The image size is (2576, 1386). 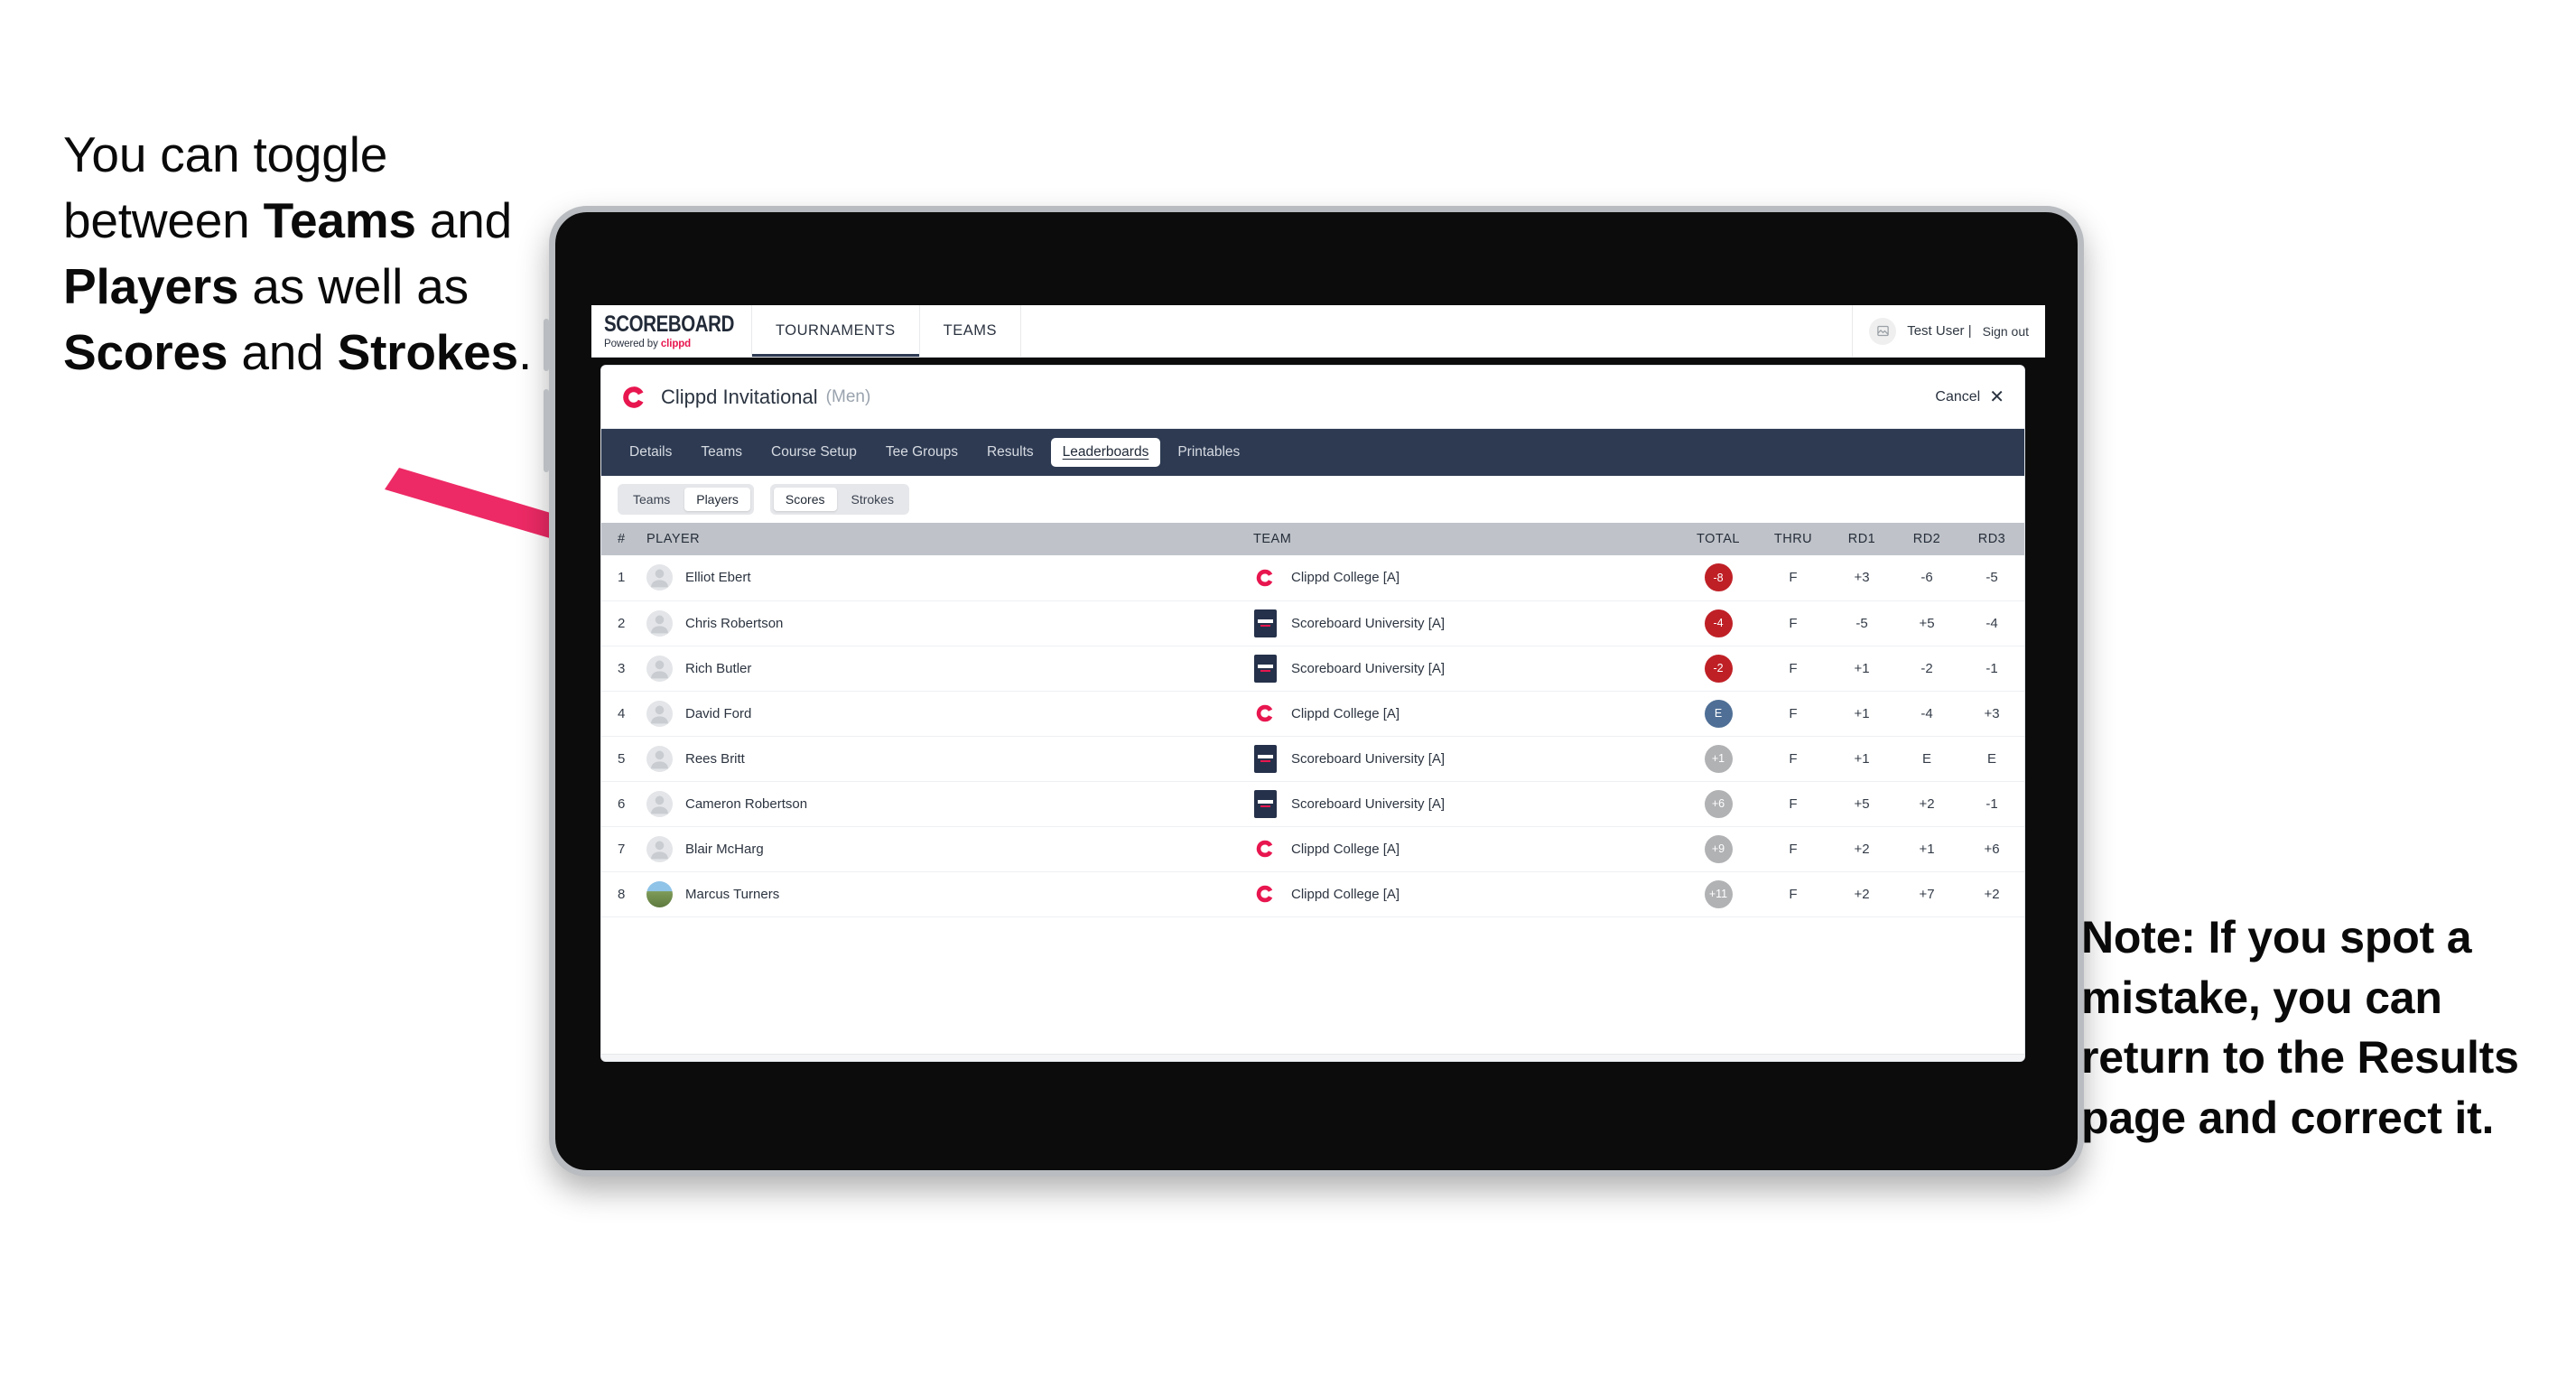 What do you see at coordinates (1010, 452) in the screenshot?
I see `section-nav-results: Results` at bounding box center [1010, 452].